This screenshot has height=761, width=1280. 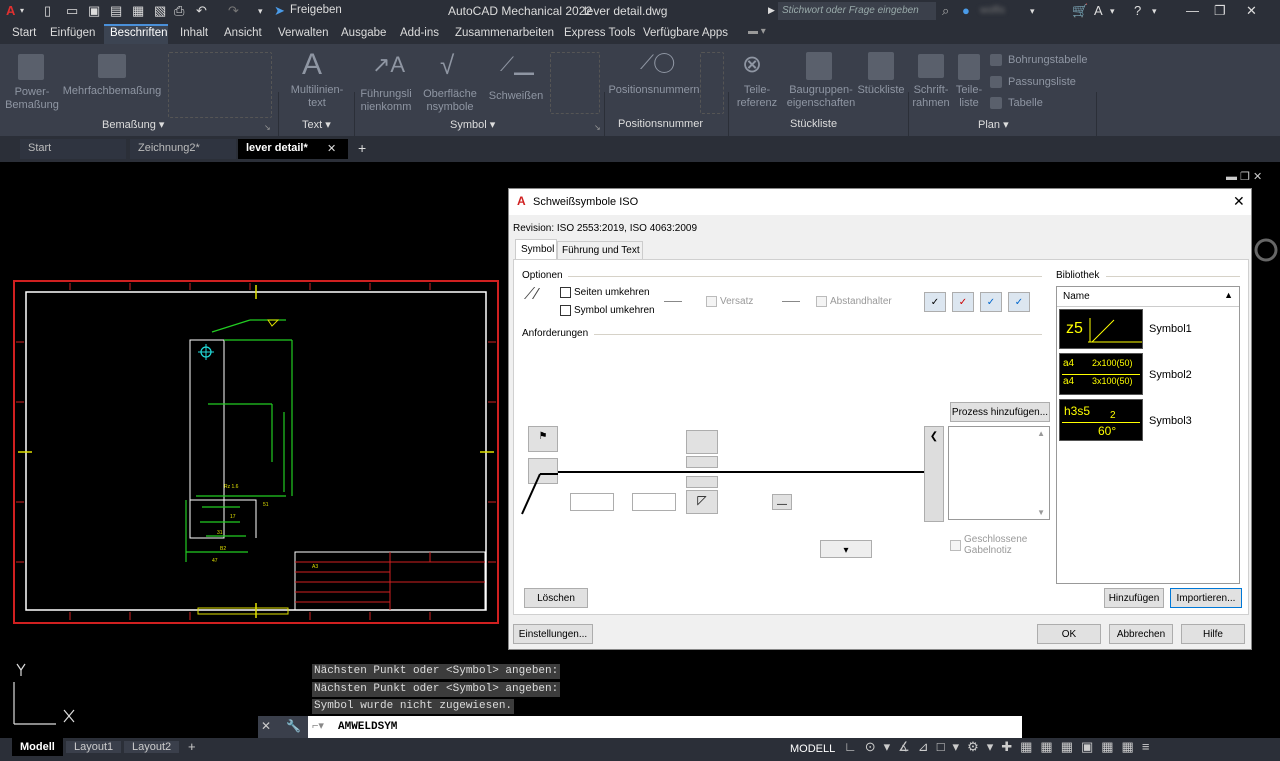 I want to click on surface-symbol-button: Oberfläche nsymbole, so click(x=450, y=101).